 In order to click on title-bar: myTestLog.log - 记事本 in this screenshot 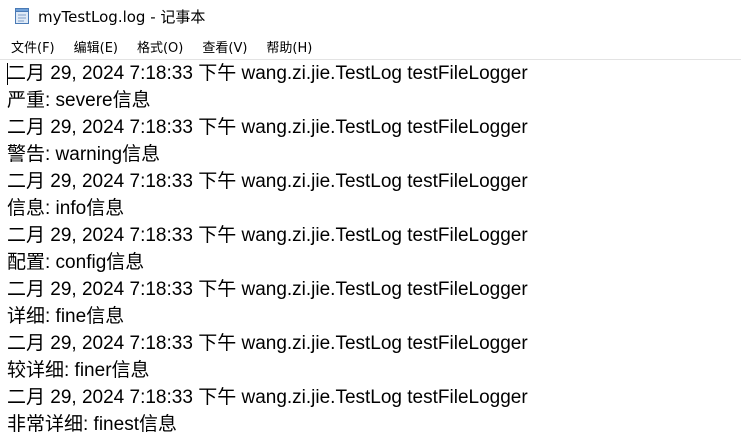, I will do `click(370, 16)`.